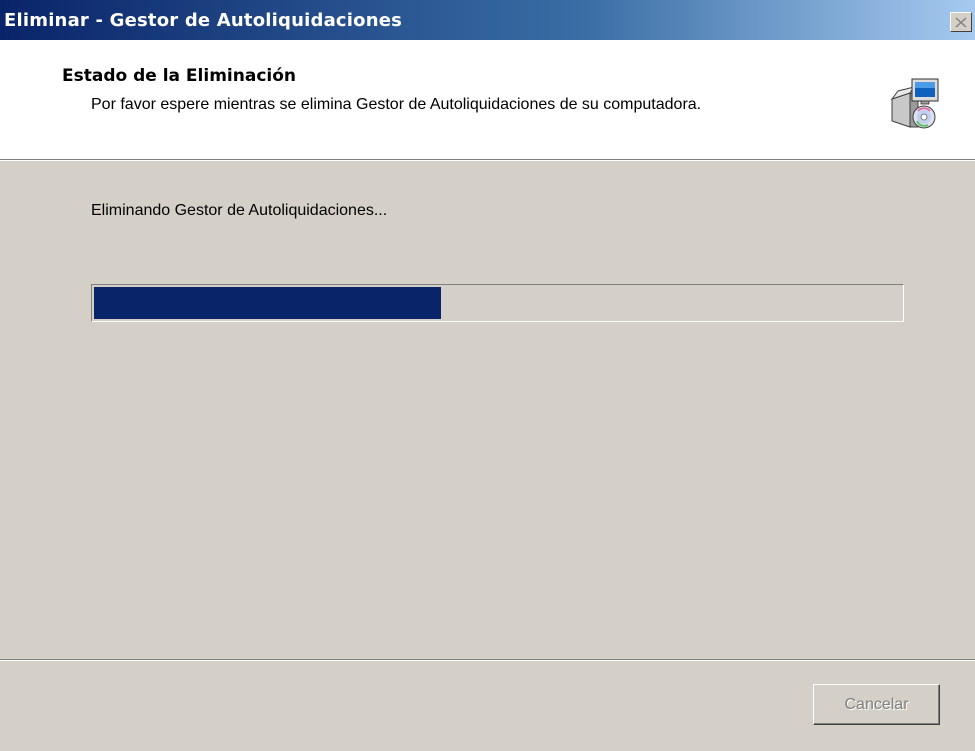 This screenshot has width=975, height=751. Describe the element at coordinates (203, 20) in the screenshot. I see `window-title: Eliminar - Gestor de Autoliquidaciones` at that location.